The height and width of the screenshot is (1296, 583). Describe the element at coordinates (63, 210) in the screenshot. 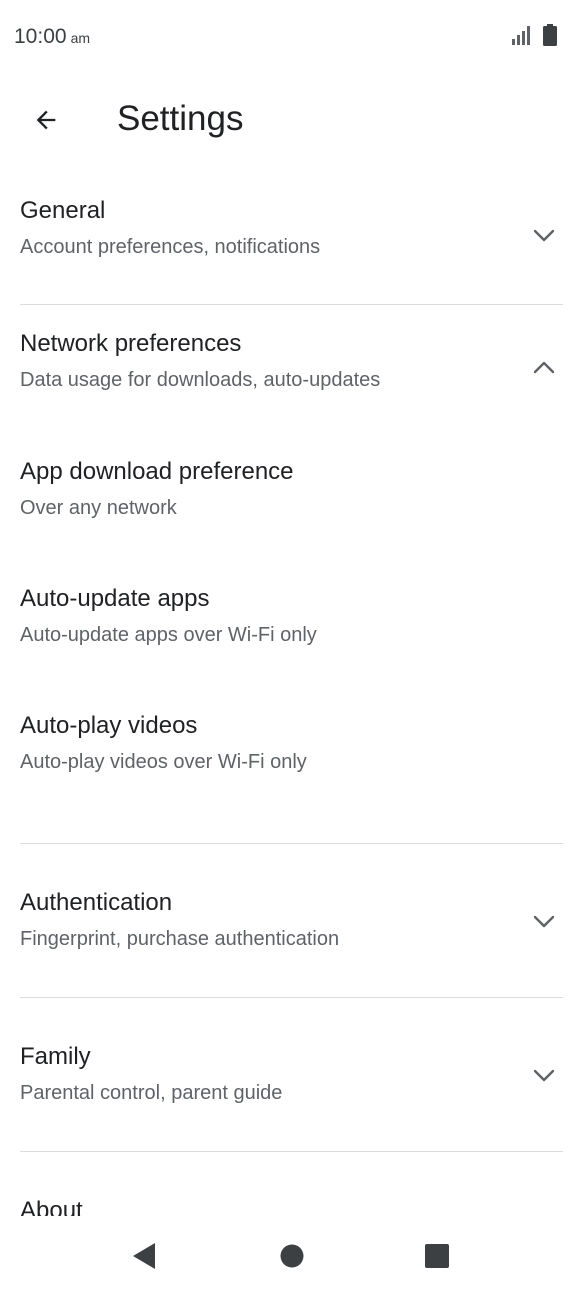

I see `section-title: General` at that location.